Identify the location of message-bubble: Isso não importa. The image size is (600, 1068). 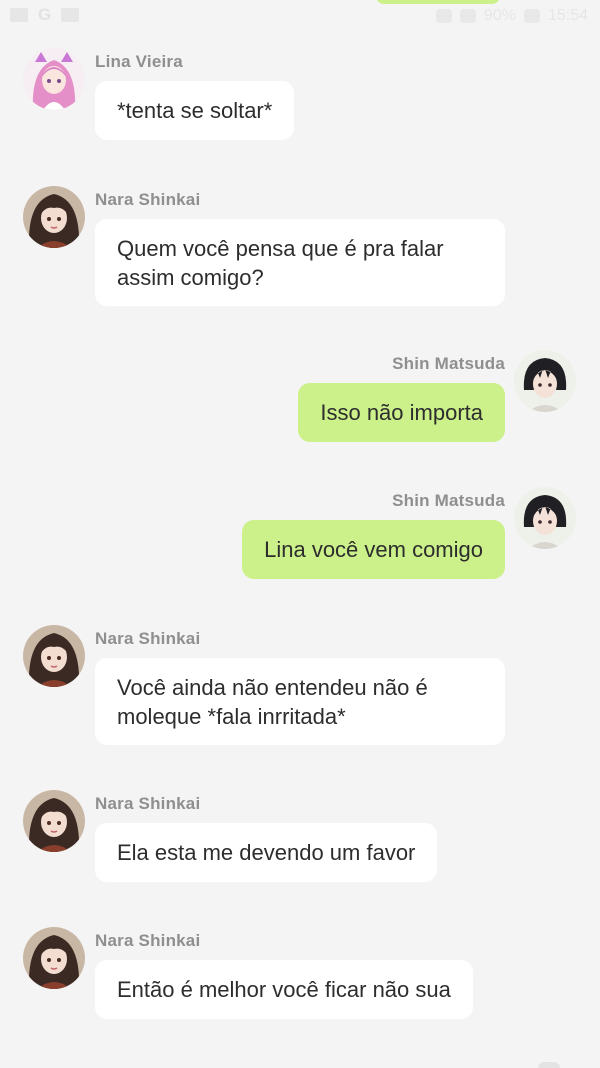
(401, 412).